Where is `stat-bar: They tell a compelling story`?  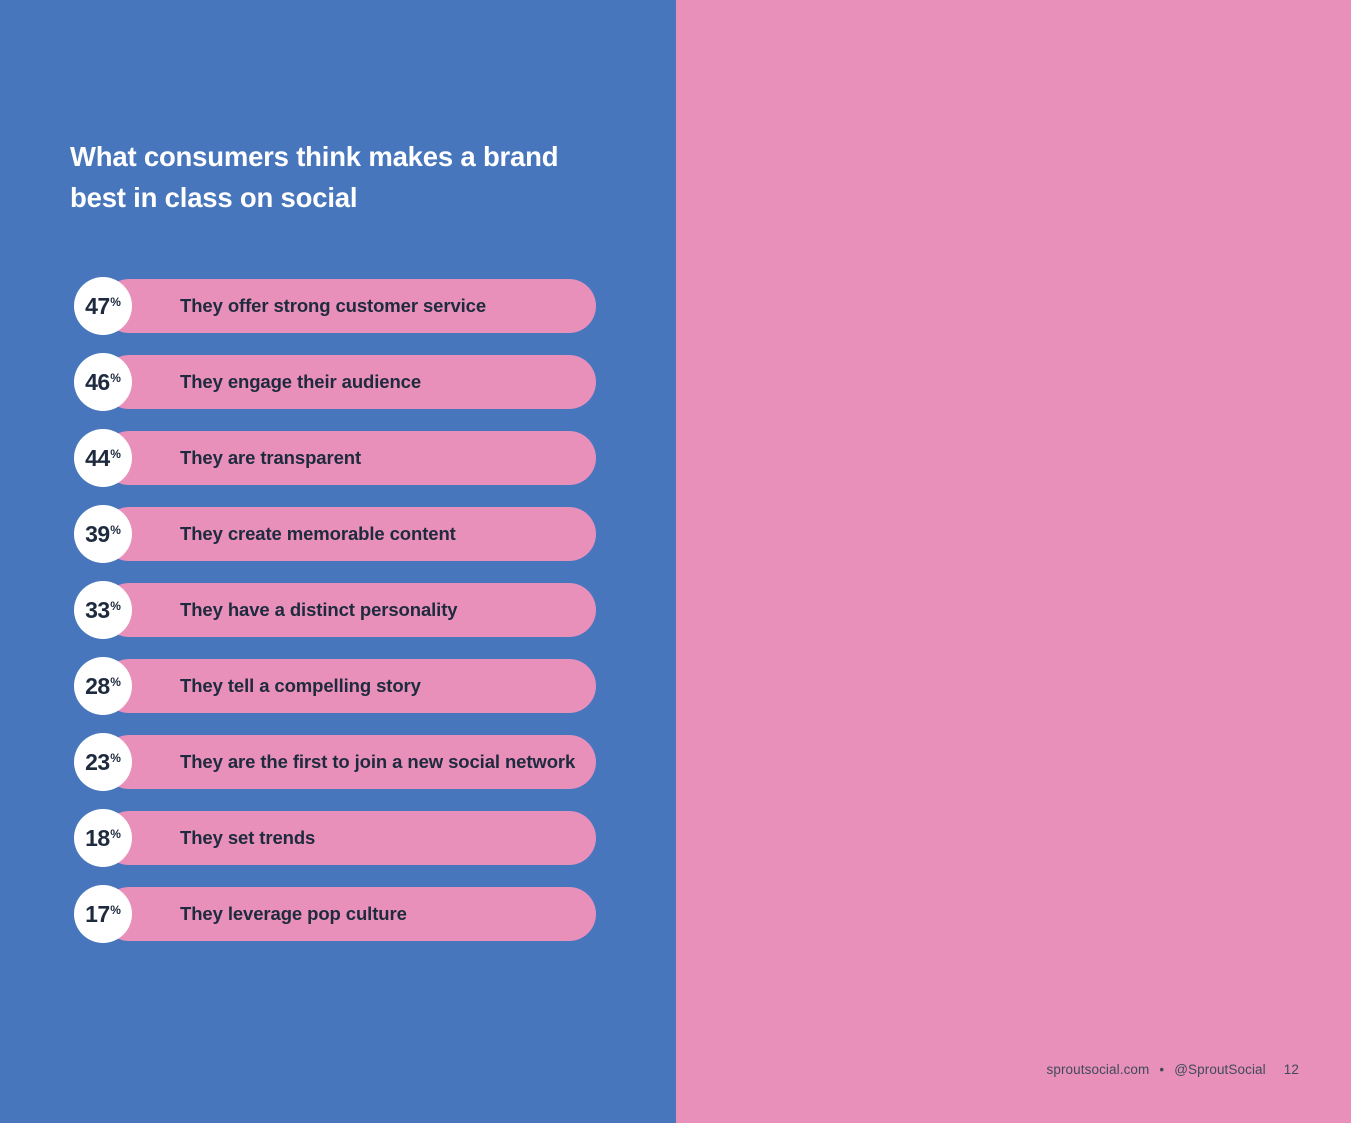 stat-bar: They tell a compelling story is located at coordinates (349, 686).